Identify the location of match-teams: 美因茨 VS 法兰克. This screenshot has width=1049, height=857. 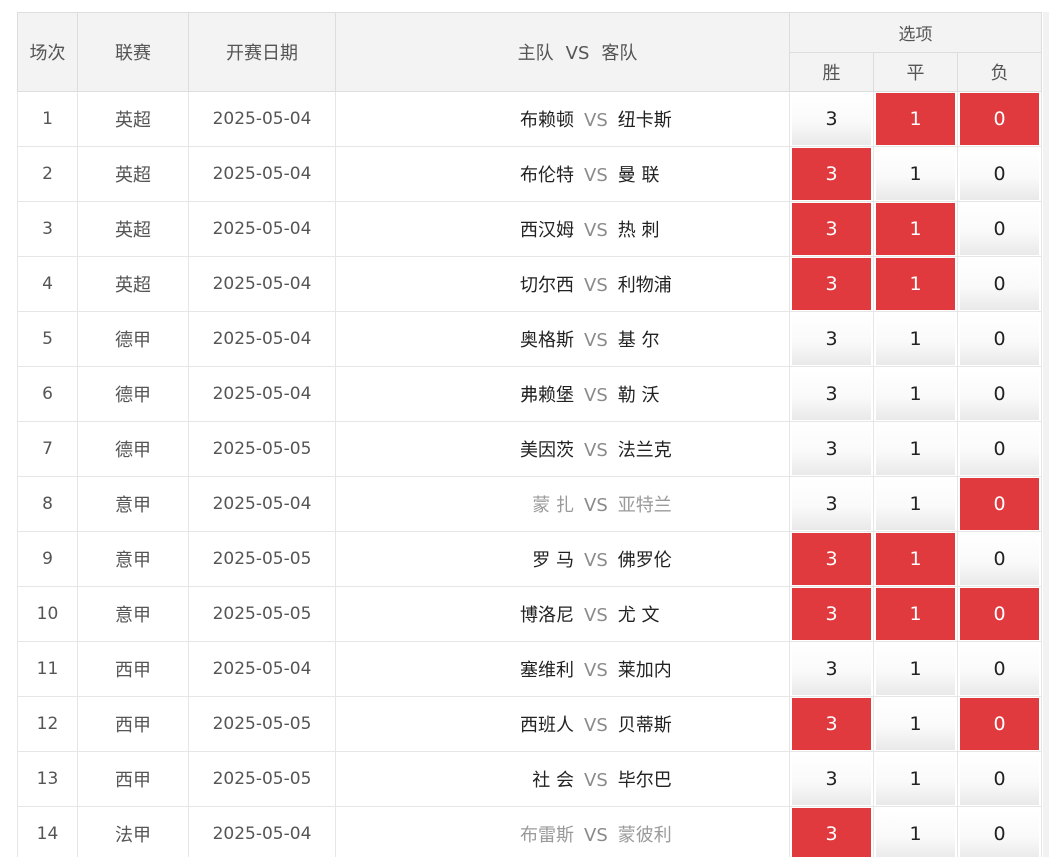
(562, 449).